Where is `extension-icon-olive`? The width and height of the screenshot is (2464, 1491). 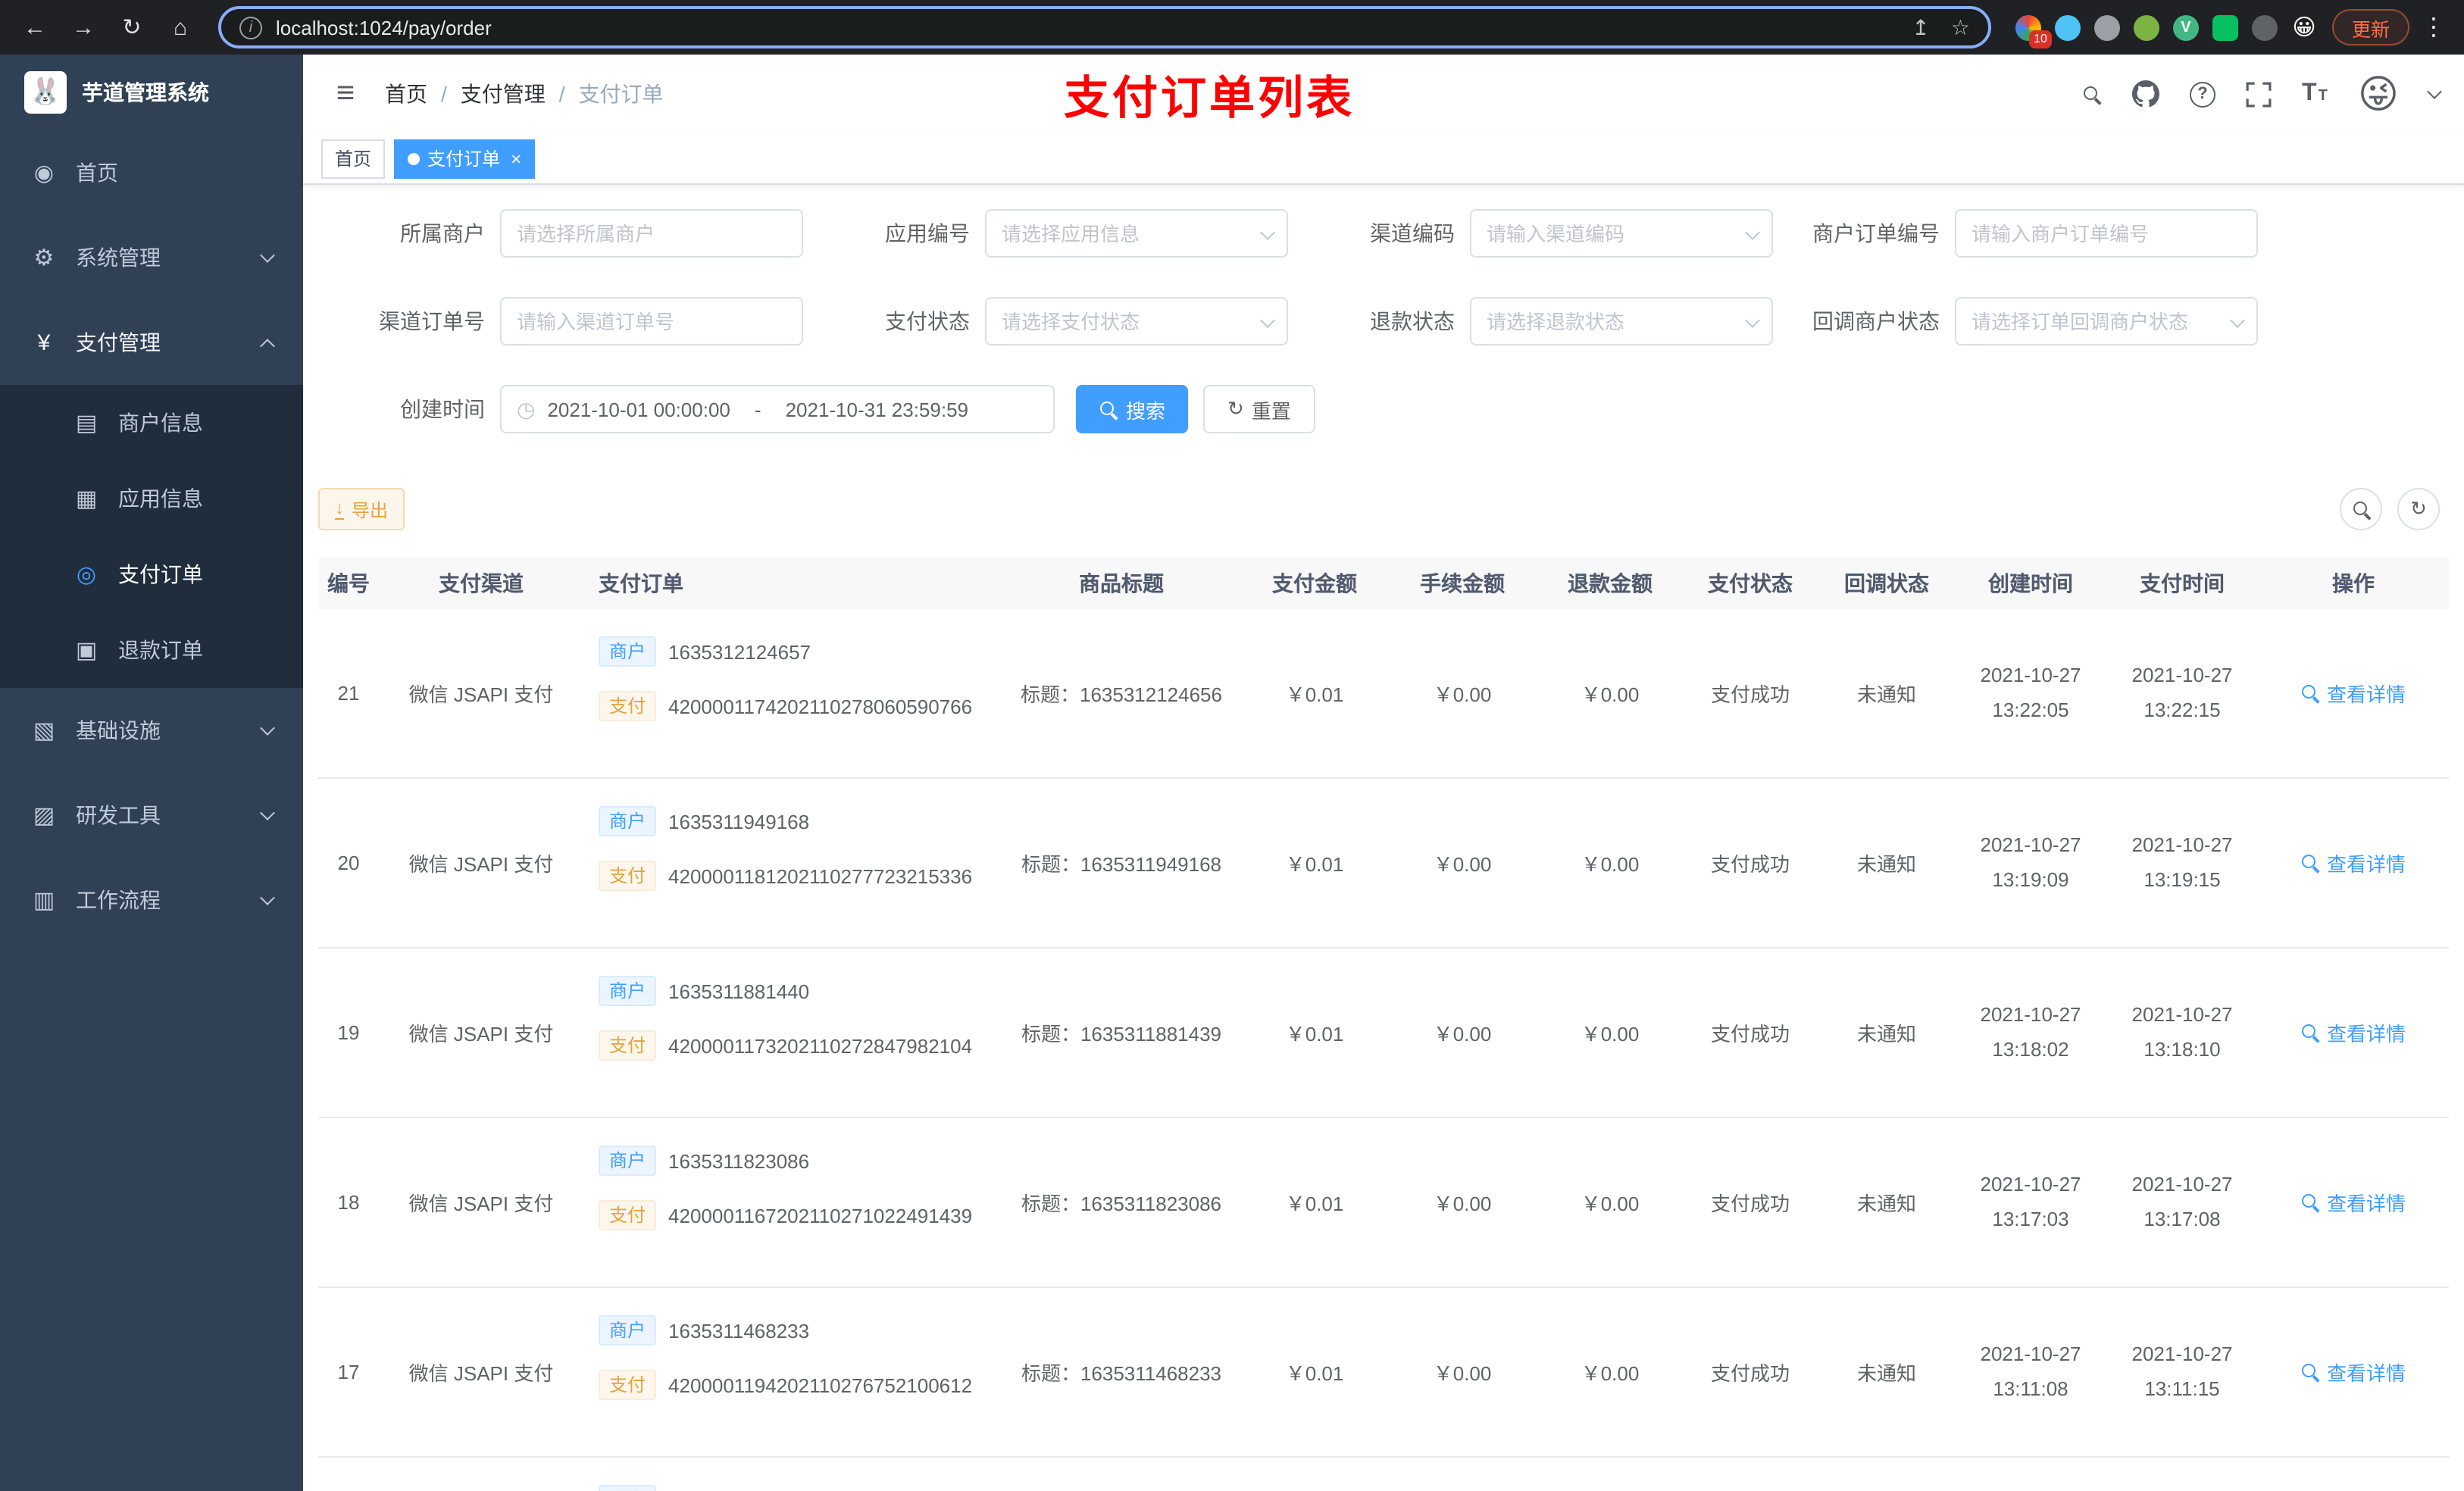
extension-icon-olive is located at coordinates (2146, 27).